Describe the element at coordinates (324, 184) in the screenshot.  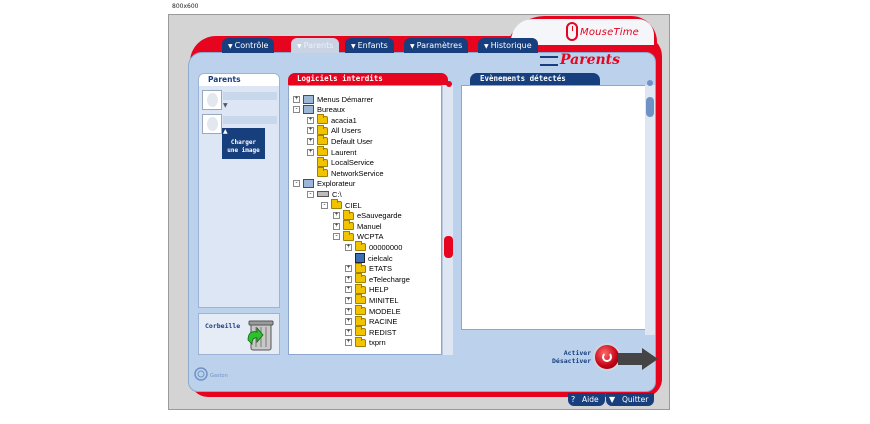
I see `tree-item: - Explorateur` at that location.